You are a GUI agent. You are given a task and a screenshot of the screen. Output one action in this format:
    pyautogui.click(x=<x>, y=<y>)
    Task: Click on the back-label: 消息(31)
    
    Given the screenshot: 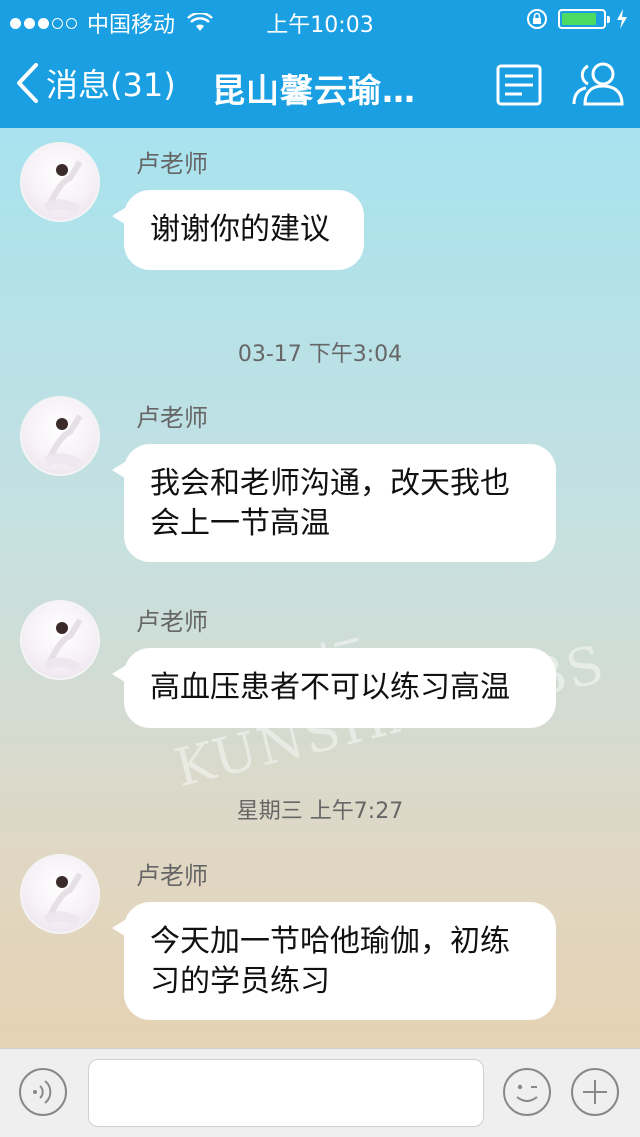 What is the action you would take?
    pyautogui.click(x=111, y=85)
    